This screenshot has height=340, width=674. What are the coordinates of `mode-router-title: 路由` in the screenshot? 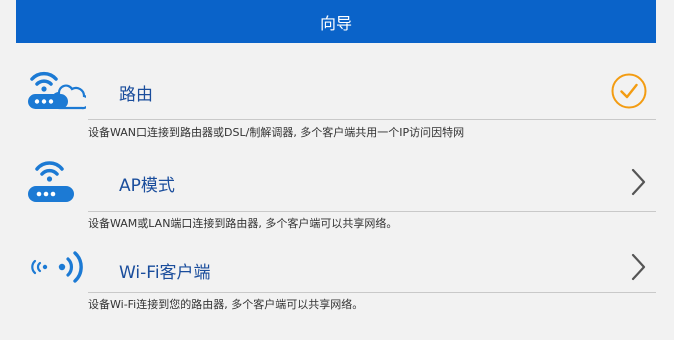 It's located at (136, 95).